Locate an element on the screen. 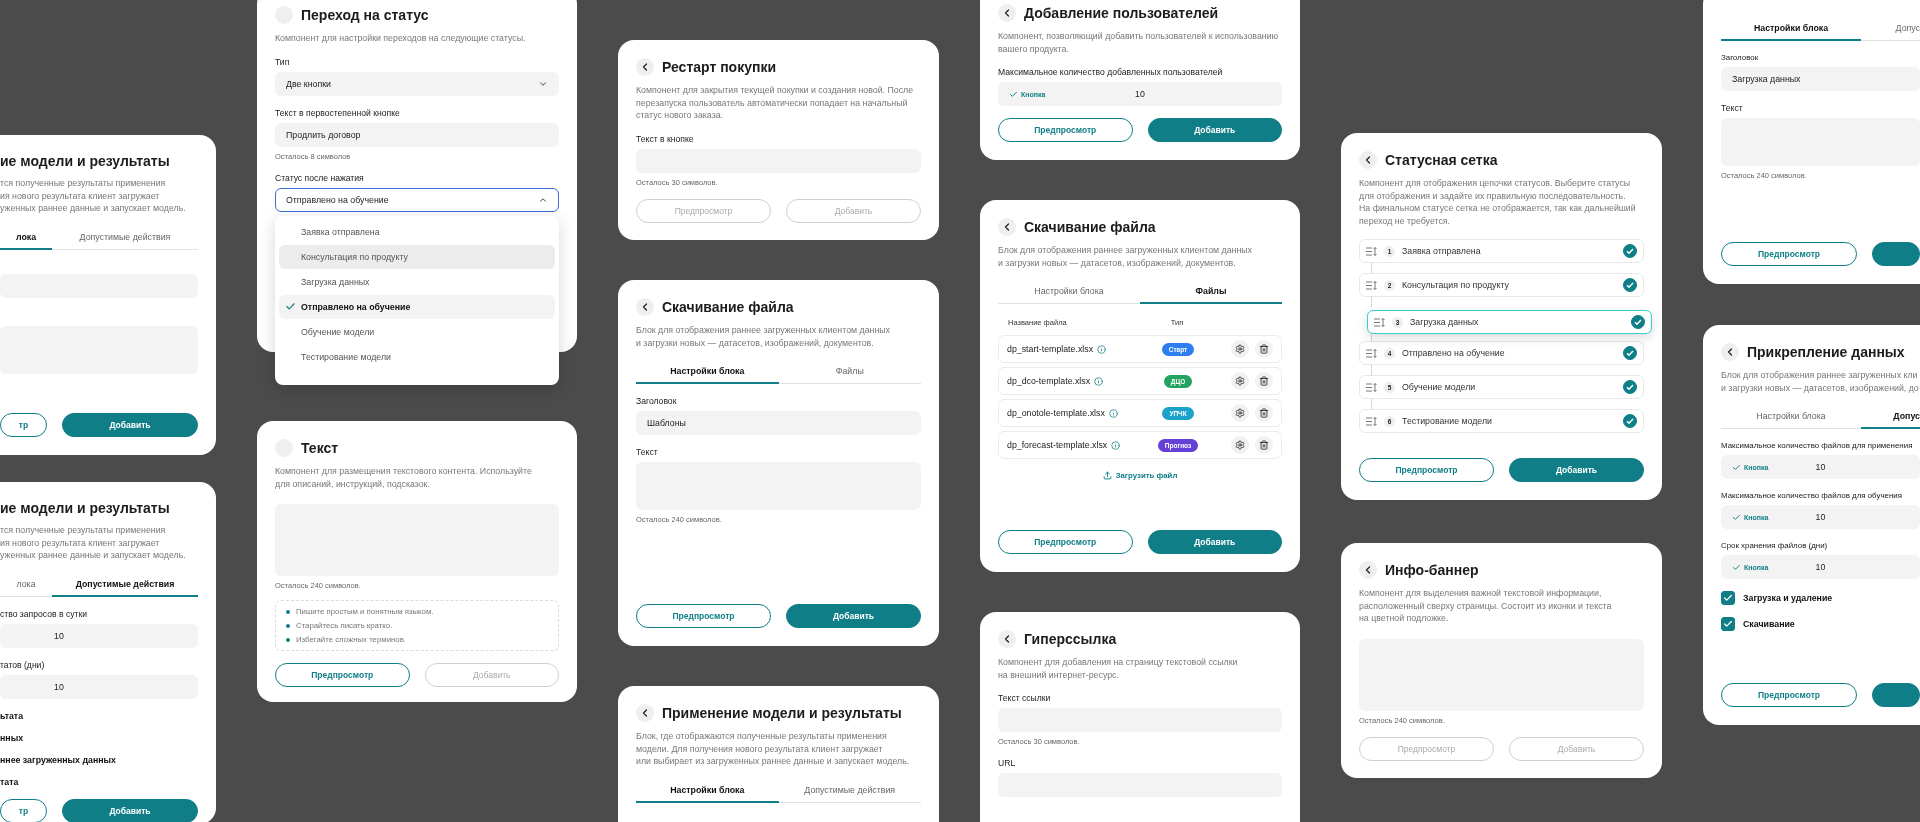 This screenshot has width=1920, height=822. select-field: Отправлено на обучение is located at coordinates (417, 199).